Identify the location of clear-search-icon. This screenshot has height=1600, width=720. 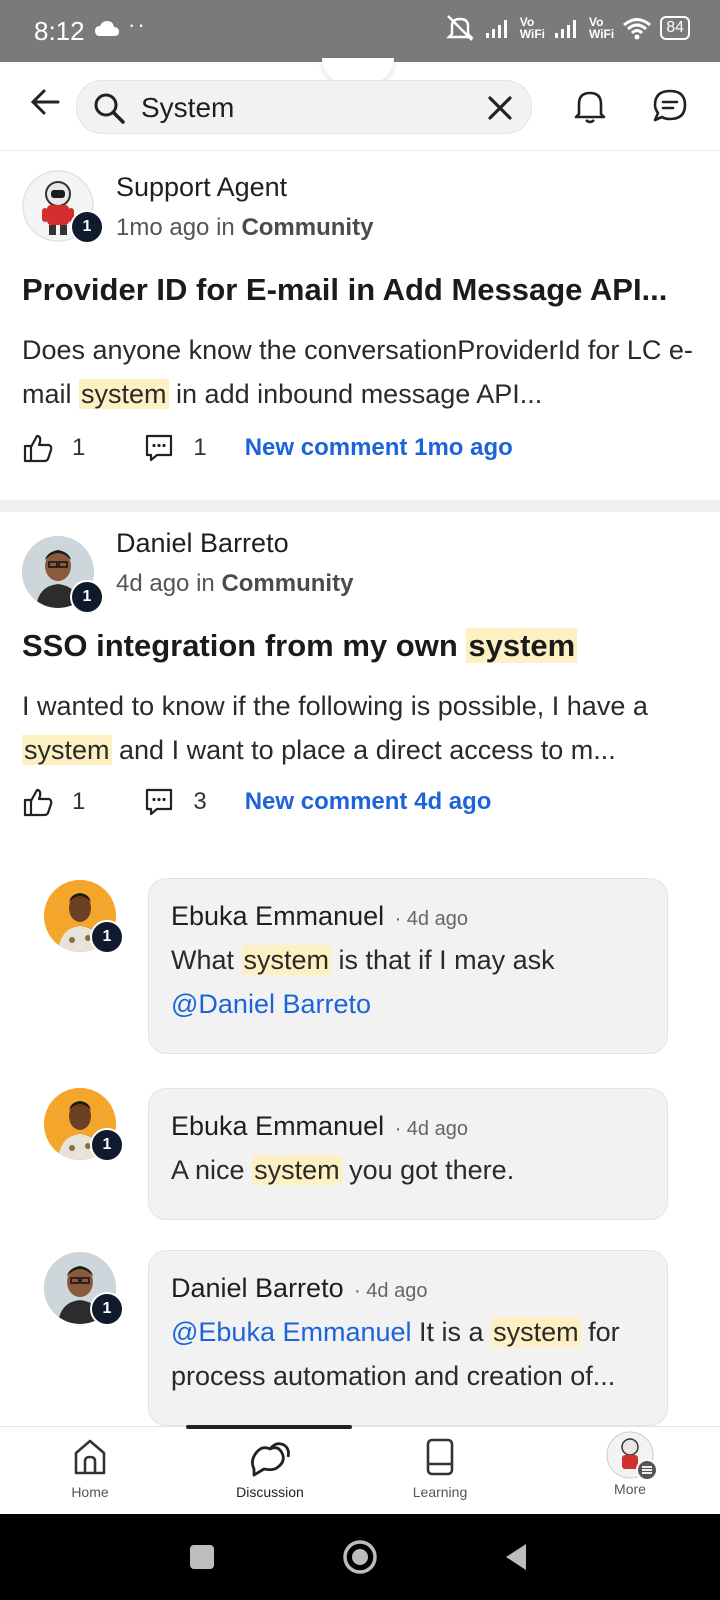
(500, 108).